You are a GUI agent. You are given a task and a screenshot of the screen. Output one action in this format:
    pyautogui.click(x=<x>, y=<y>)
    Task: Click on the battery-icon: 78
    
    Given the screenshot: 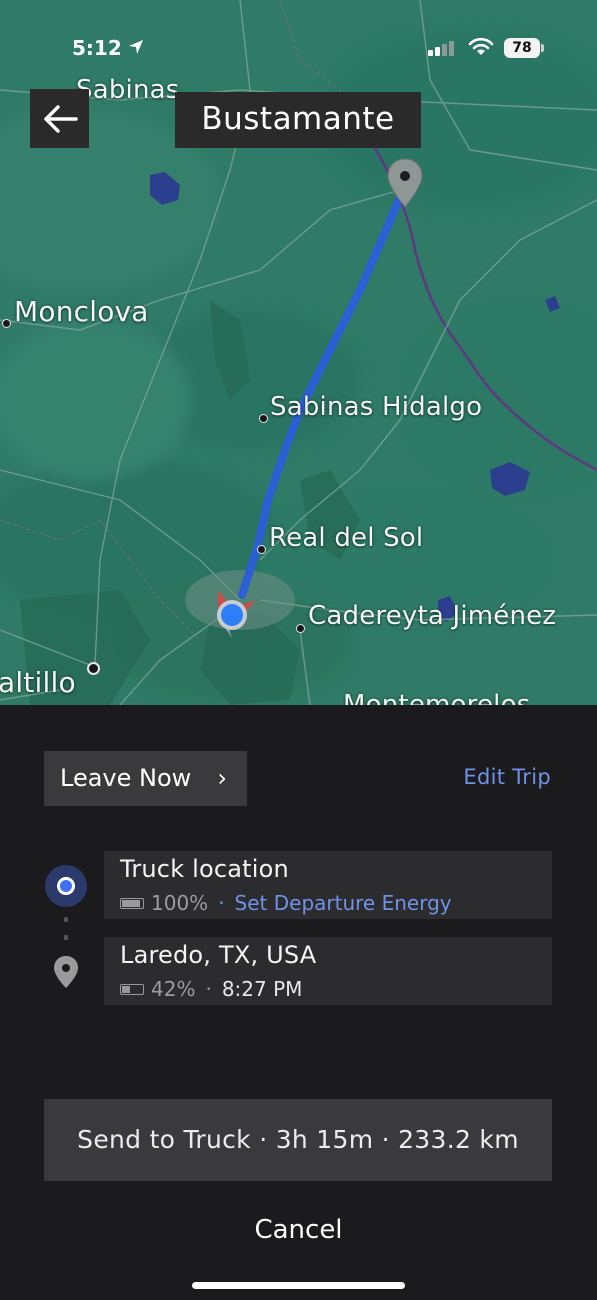 What is the action you would take?
    pyautogui.click(x=522, y=48)
    